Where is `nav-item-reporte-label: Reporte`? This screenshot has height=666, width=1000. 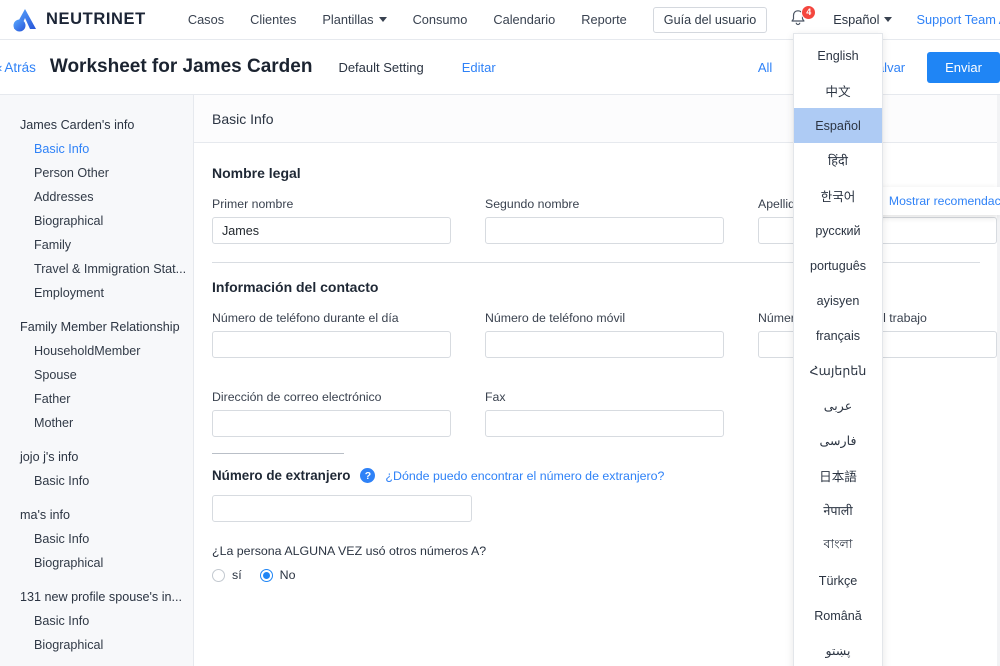 nav-item-reporte-label: Reporte is located at coordinates (604, 19).